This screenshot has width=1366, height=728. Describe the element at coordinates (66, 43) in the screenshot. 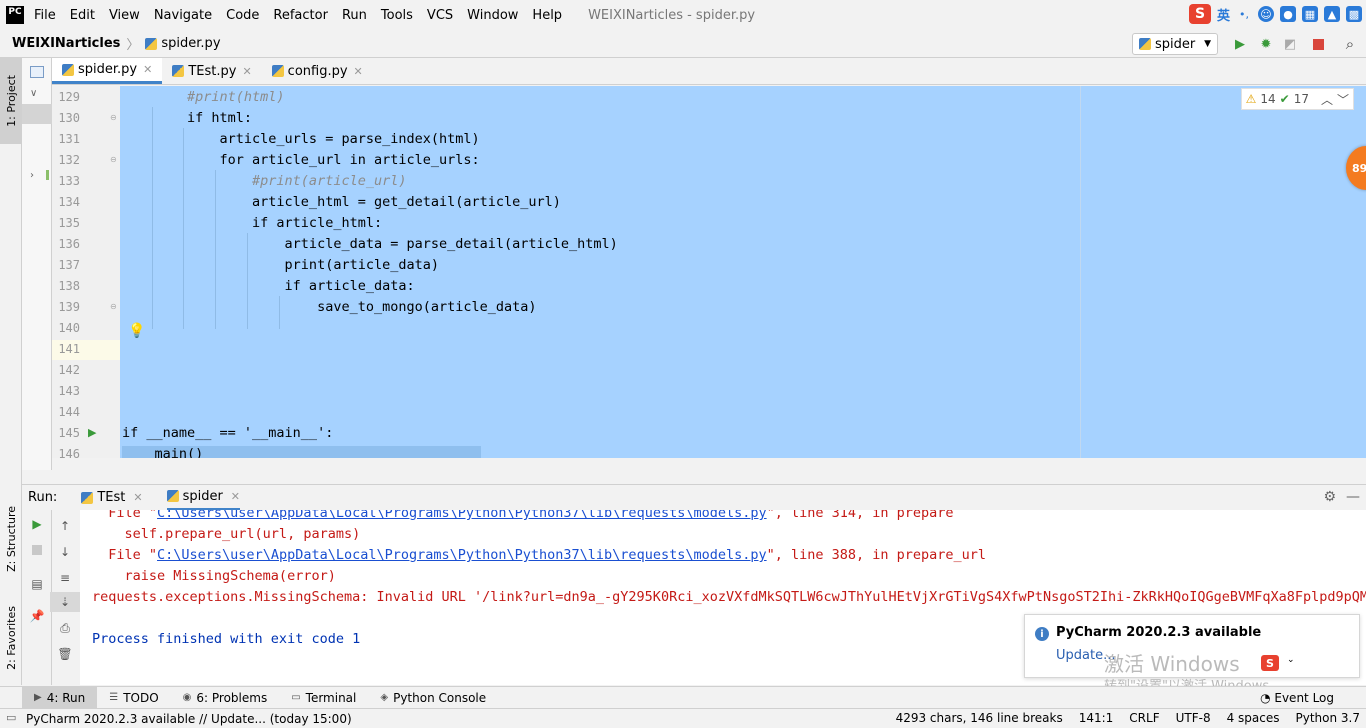

I see `breadcrumb-project: WEIXINarticles` at that location.